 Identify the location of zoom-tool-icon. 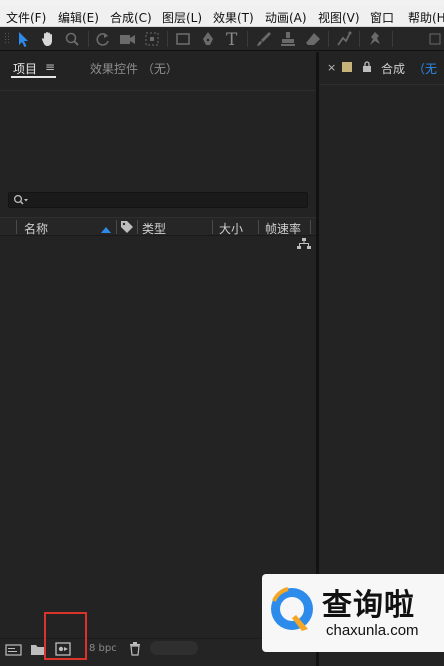
(72, 39).